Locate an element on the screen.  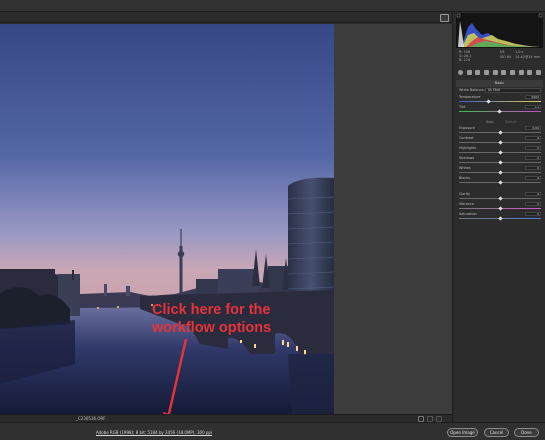
open-image-button: Open Image is located at coordinates (462, 432).